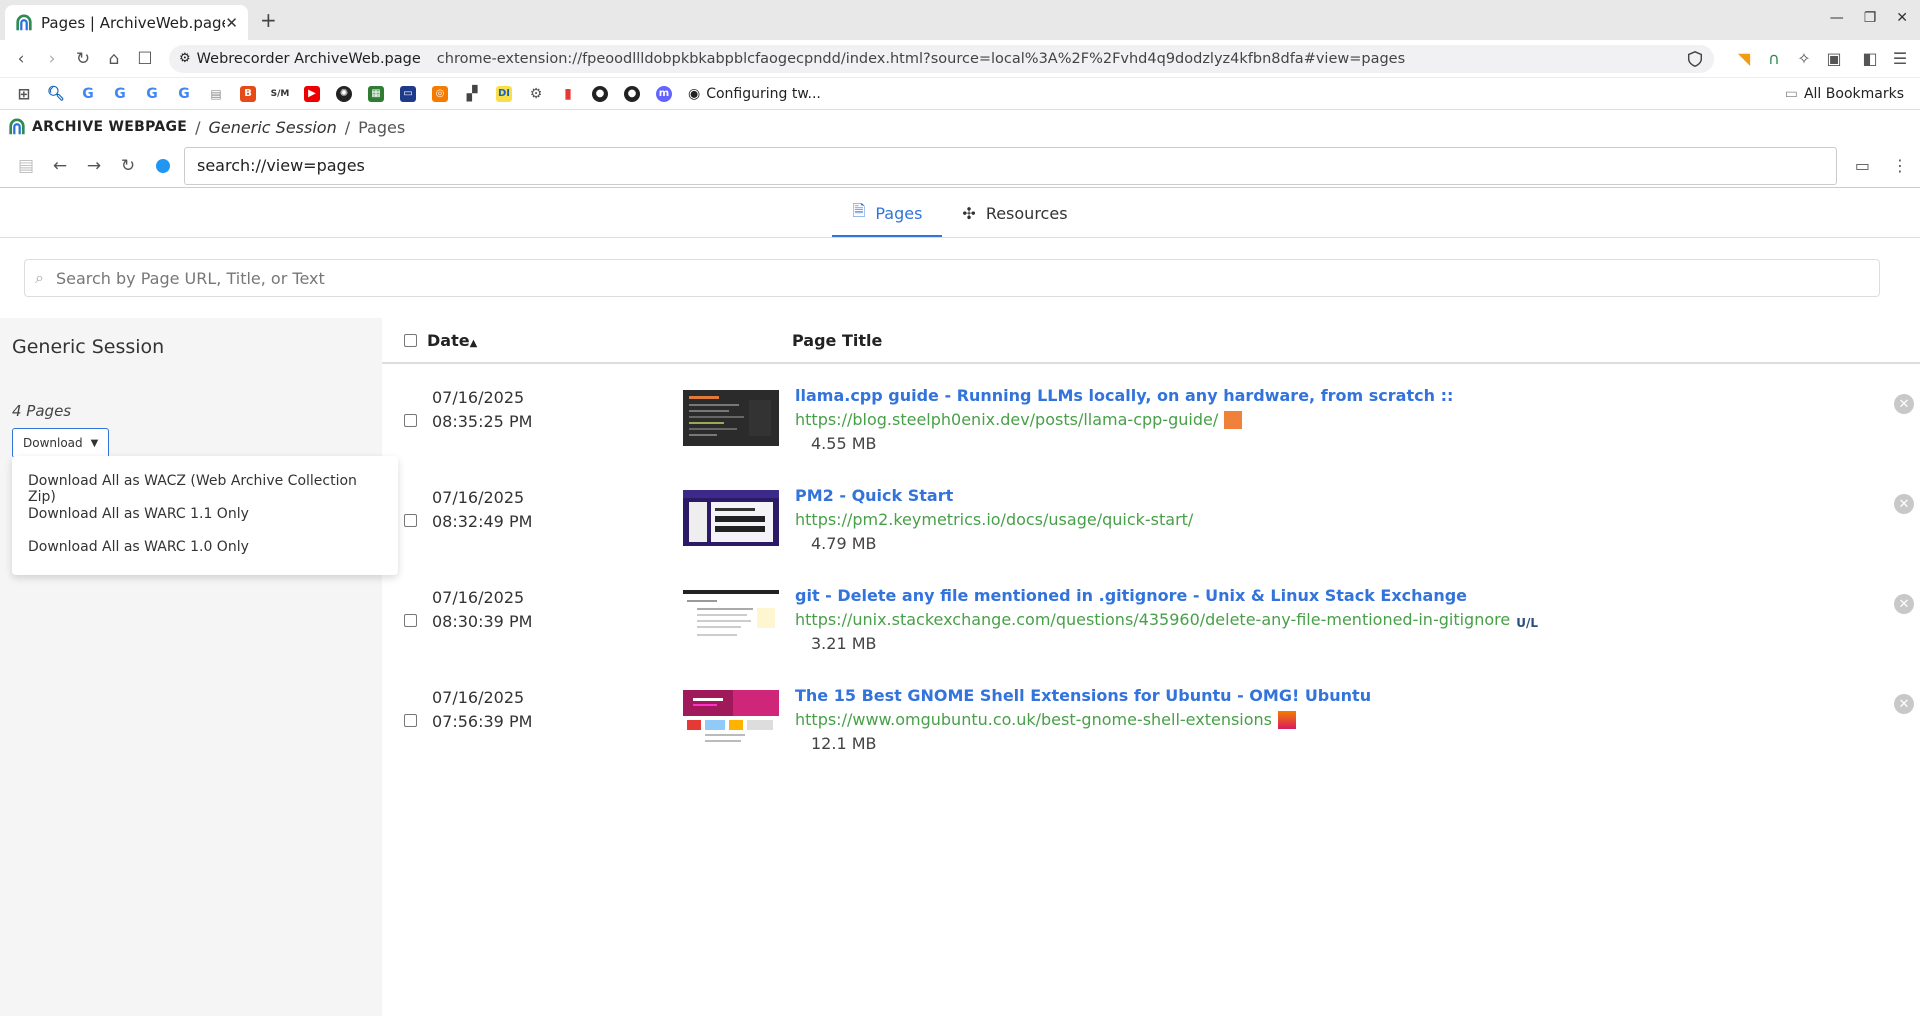 The image size is (1920, 1032). Describe the element at coordinates (952, 278) in the screenshot. I see `page-search-input: ⌕ Search by Page URL, Title, or Text` at that location.